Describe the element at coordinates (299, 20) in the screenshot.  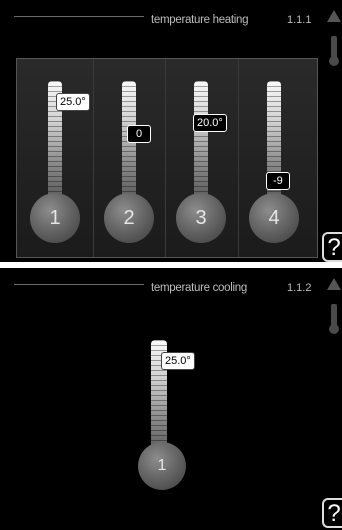
I see `menu-number: 1.1.1` at that location.